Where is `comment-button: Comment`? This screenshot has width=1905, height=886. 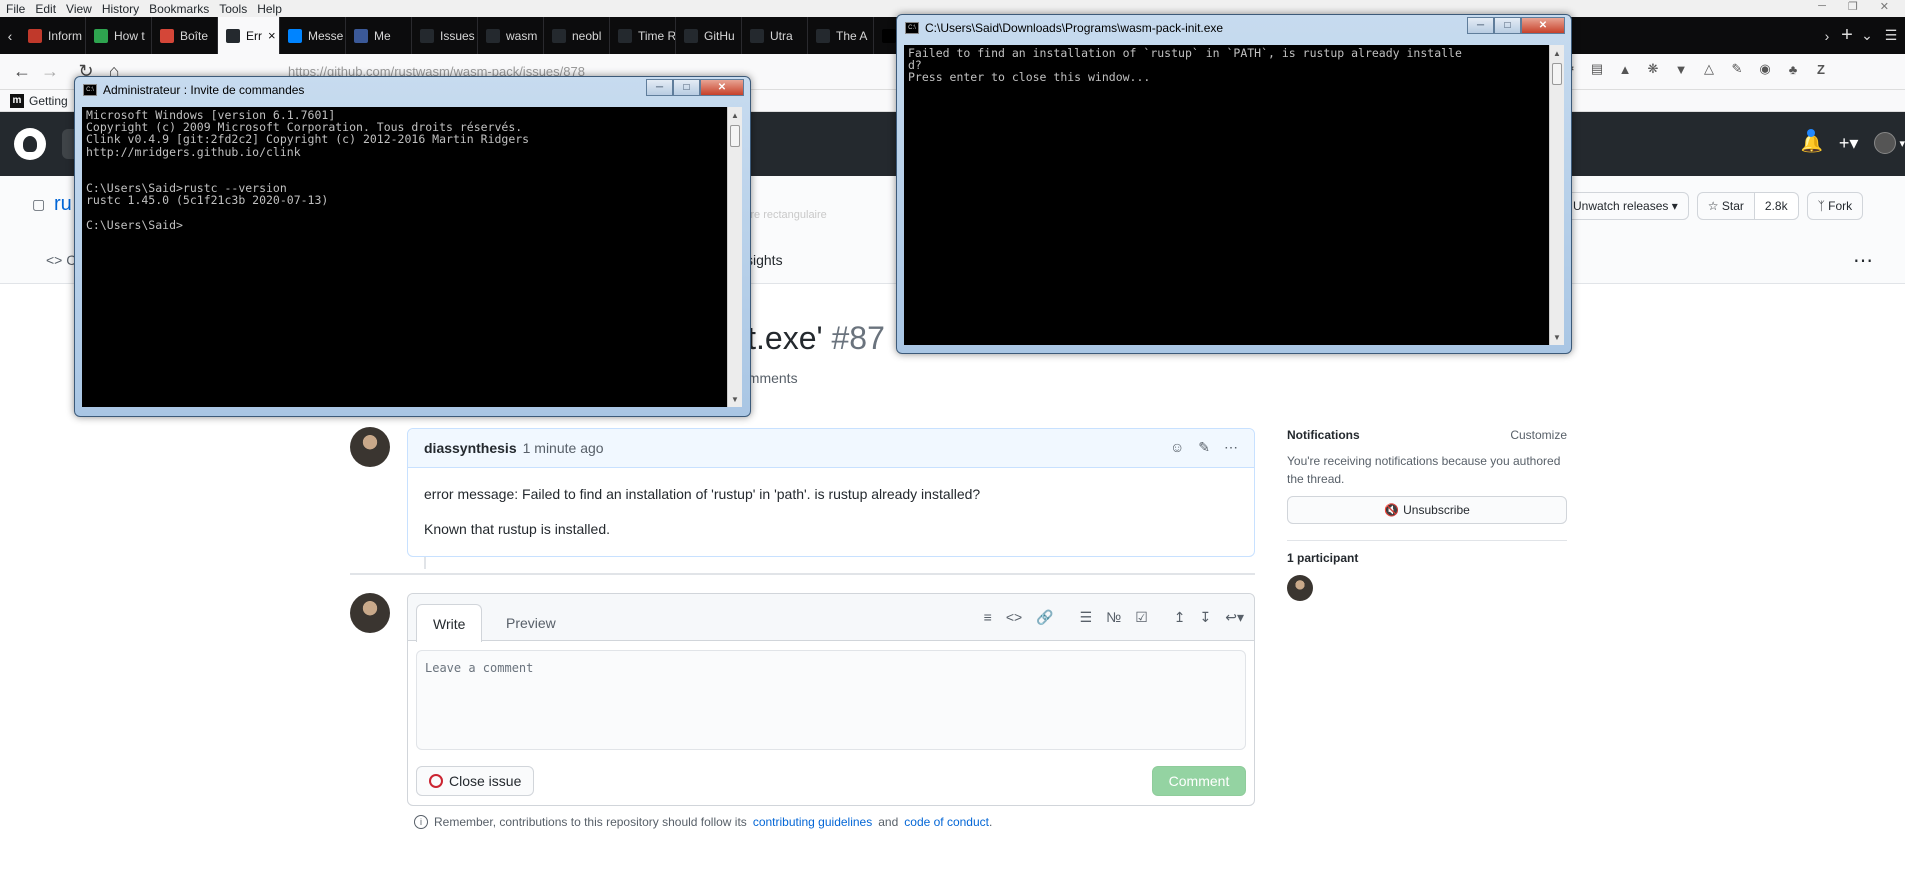 comment-button: Comment is located at coordinates (1199, 781).